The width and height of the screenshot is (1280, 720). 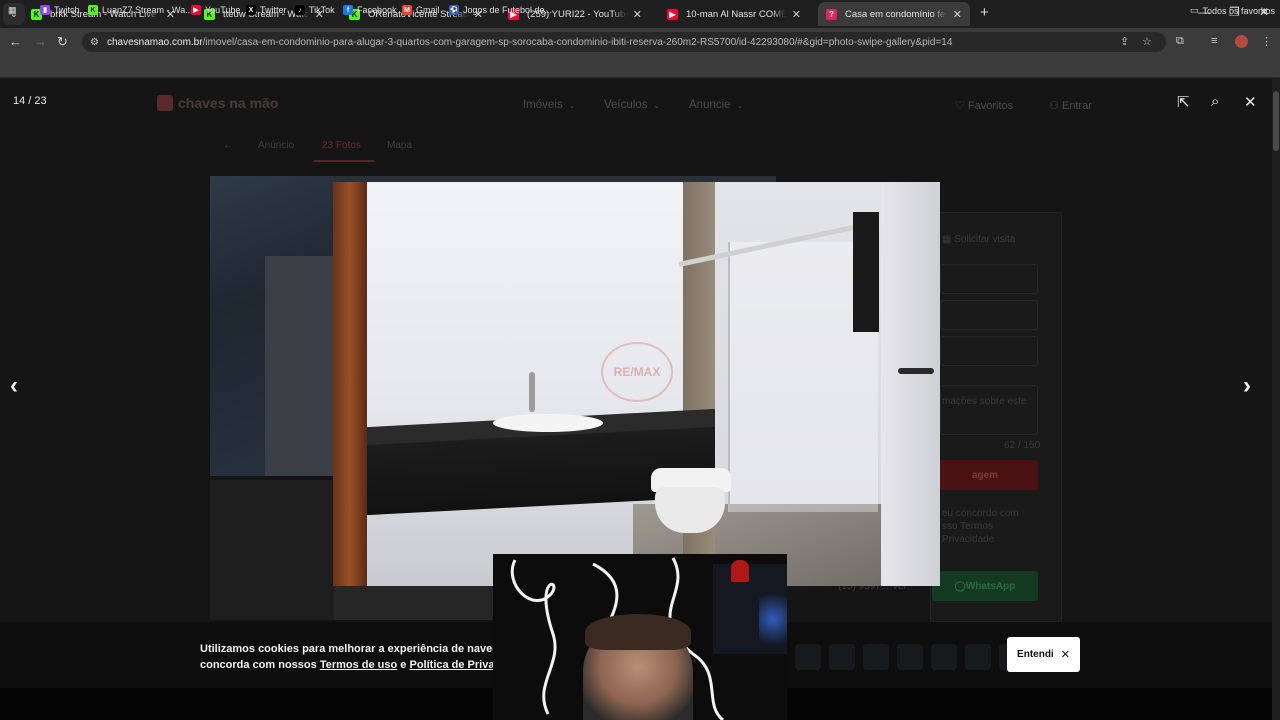 What do you see at coordinates (740, 571) in the screenshot?
I see `spiderman-figure` at bounding box center [740, 571].